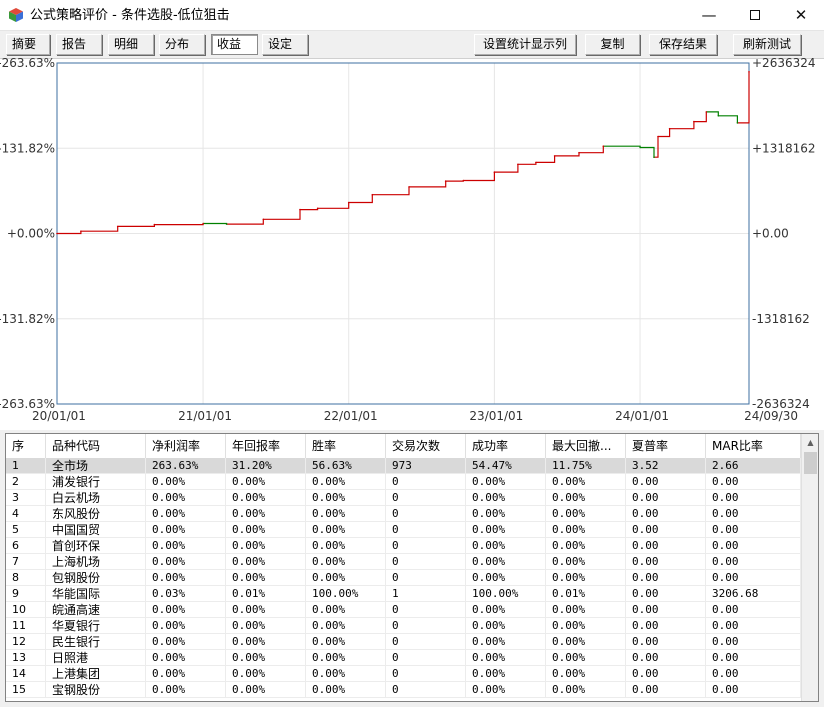  Describe the element at coordinates (266, 446) in the screenshot. I see `column-header: 年回报率` at that location.